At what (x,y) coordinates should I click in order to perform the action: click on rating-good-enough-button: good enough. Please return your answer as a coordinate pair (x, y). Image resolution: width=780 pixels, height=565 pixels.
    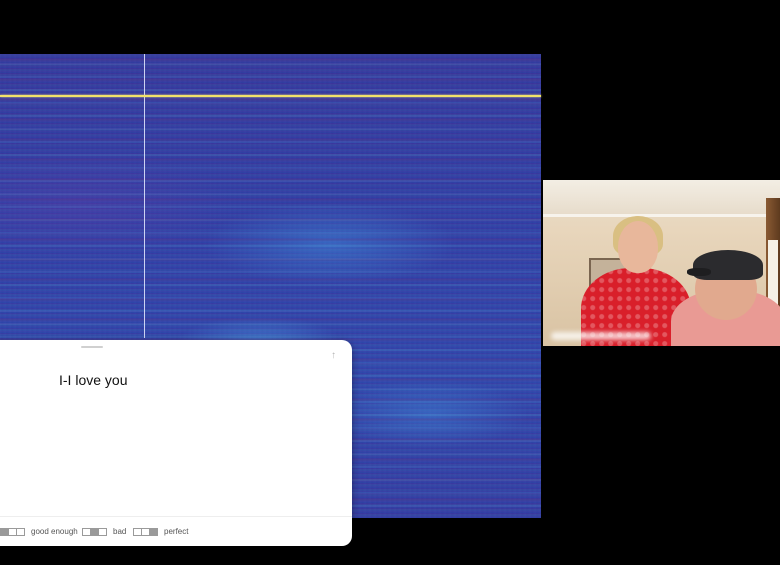
    Looking at the image, I should click on (39, 531).